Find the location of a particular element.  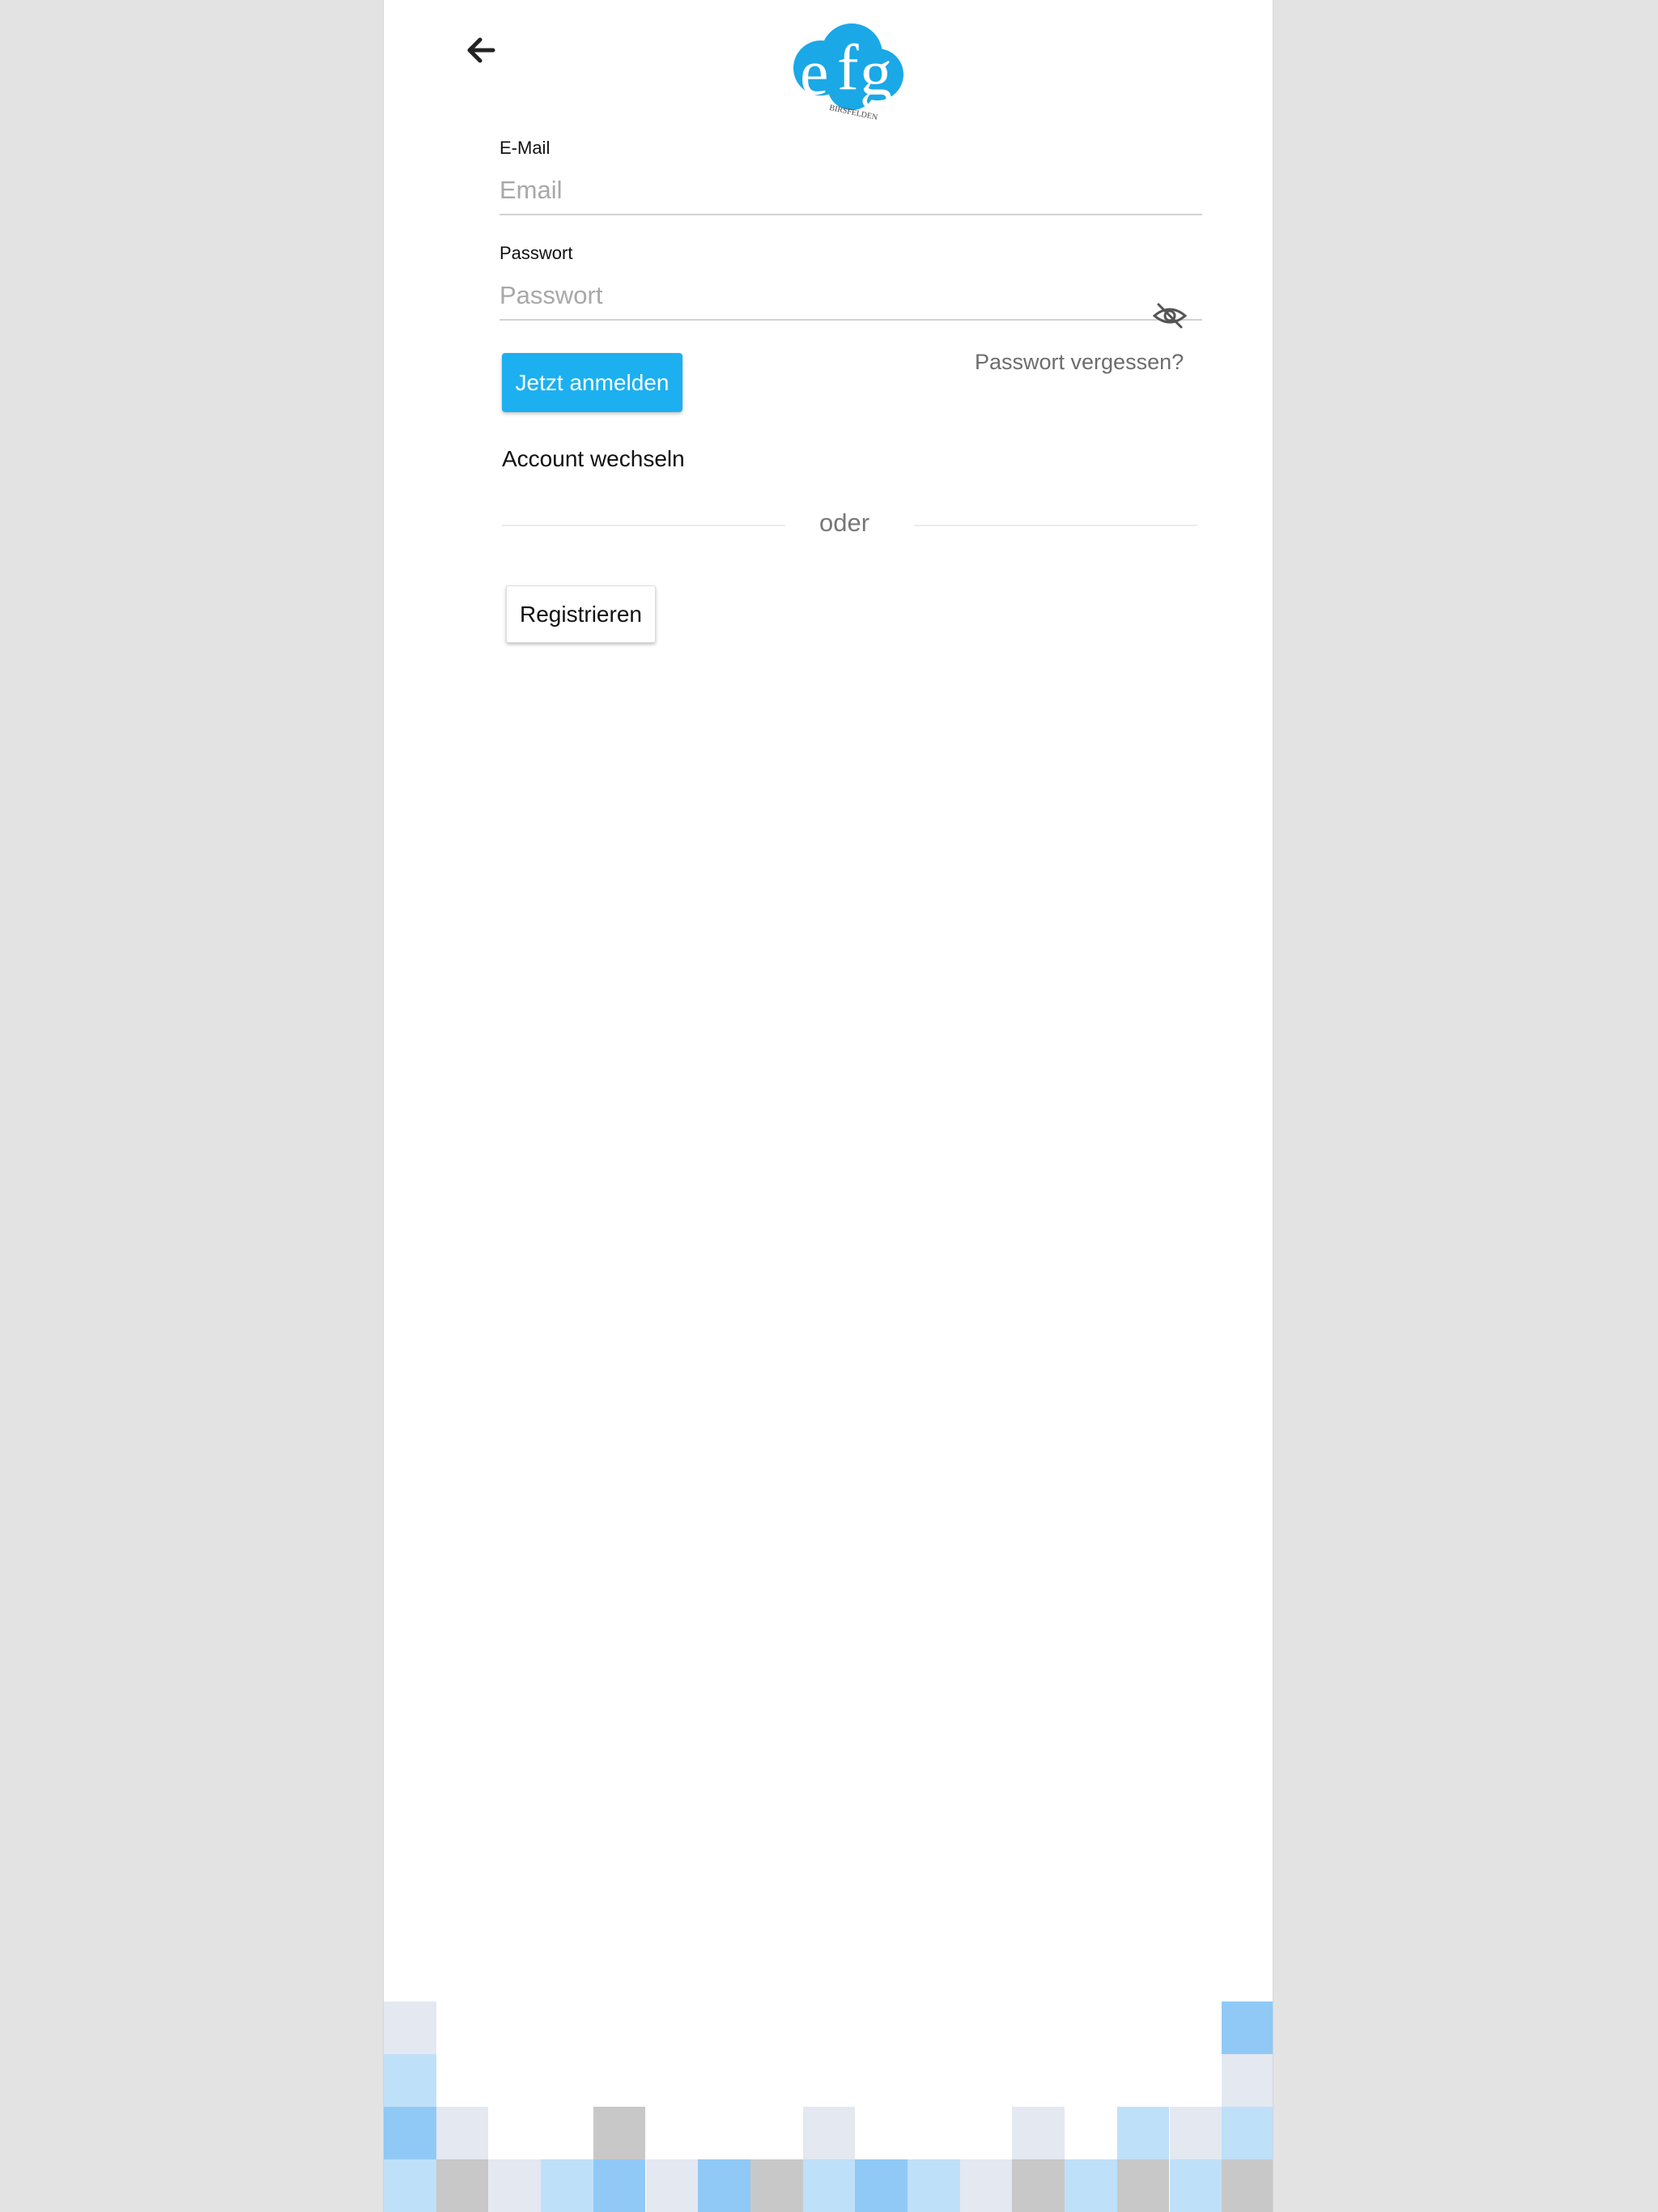

eye-off-icon is located at coordinates (1170, 316).